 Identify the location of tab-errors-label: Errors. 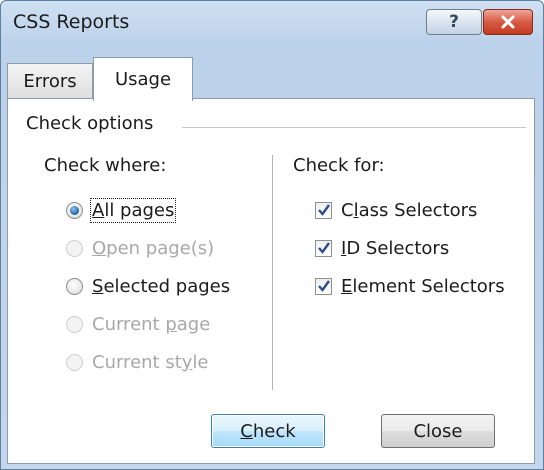
(50, 81).